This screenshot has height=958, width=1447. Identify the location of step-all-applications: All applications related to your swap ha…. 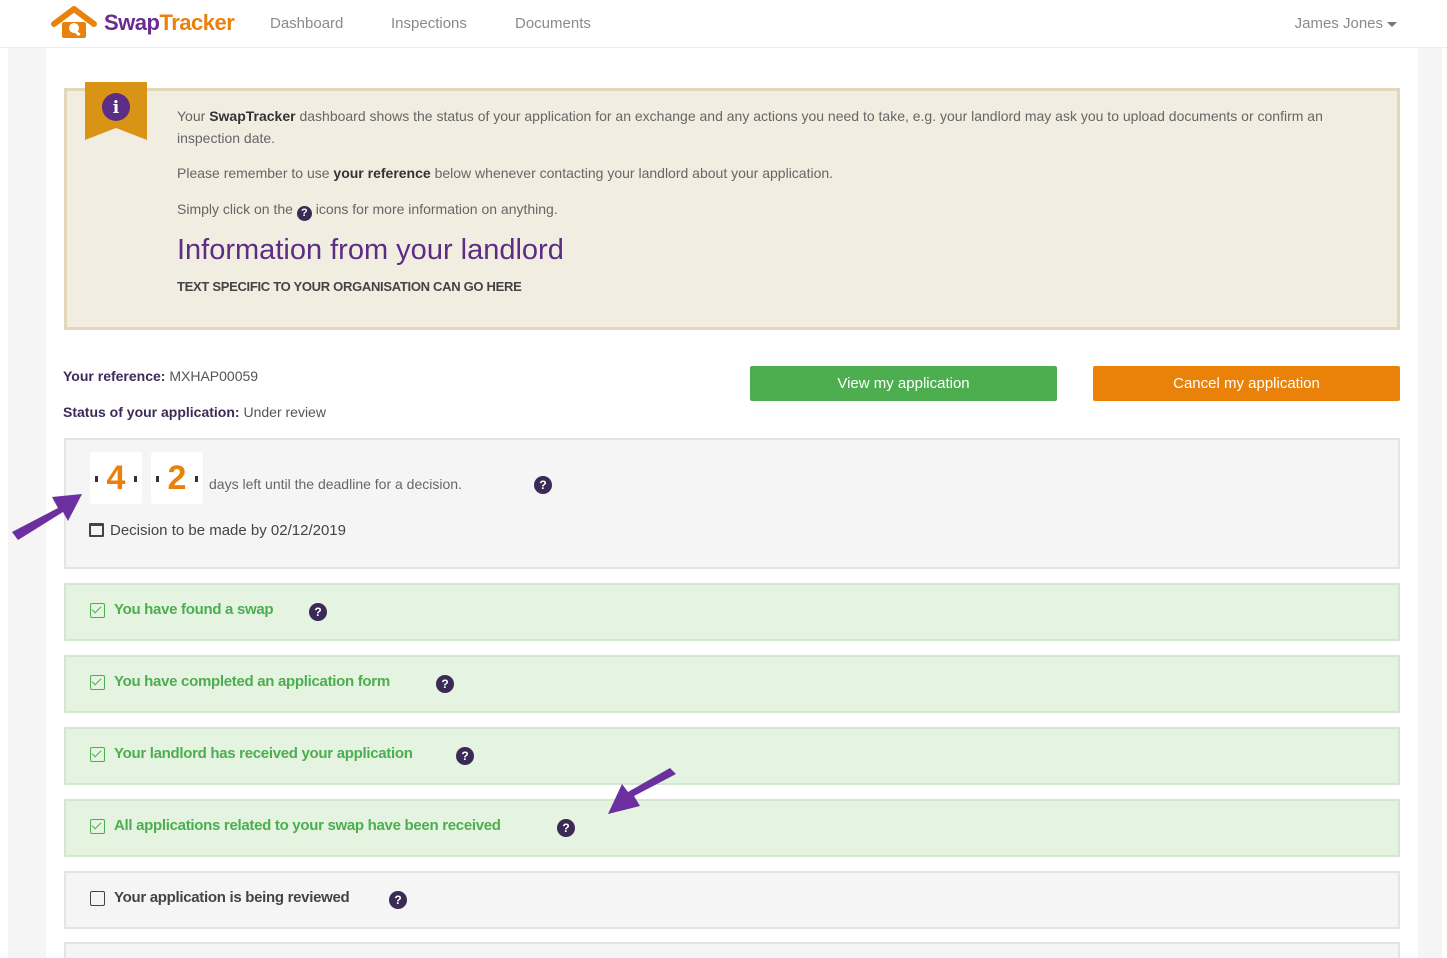
(732, 828).